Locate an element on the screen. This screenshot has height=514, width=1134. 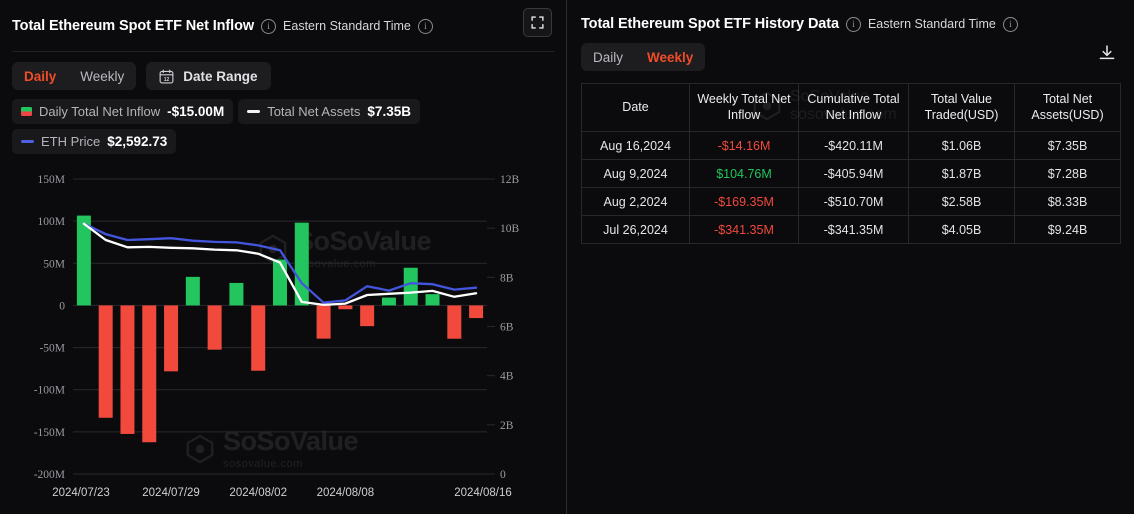
fullscreen-icon is located at coordinates (537, 22).